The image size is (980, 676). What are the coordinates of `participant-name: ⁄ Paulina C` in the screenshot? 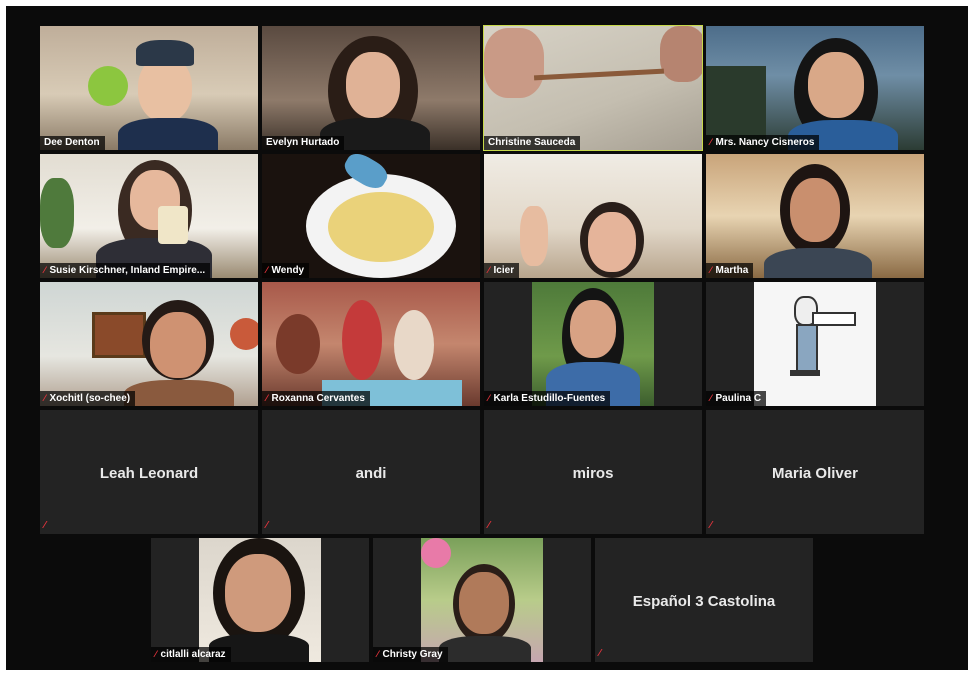 It's located at (736, 398).